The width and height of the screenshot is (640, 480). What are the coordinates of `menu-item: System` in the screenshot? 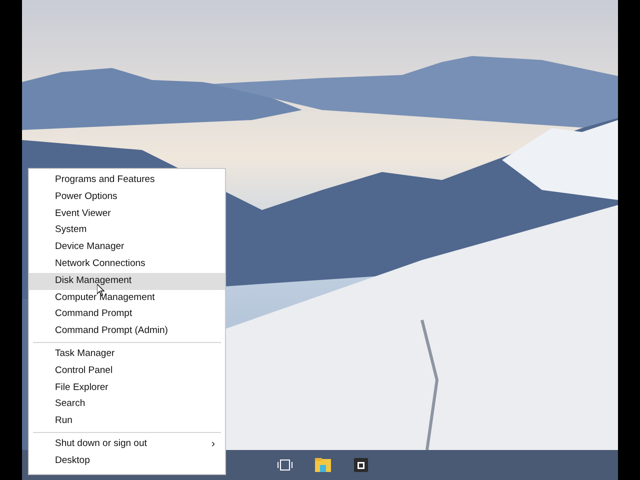 It's located at (127, 231).